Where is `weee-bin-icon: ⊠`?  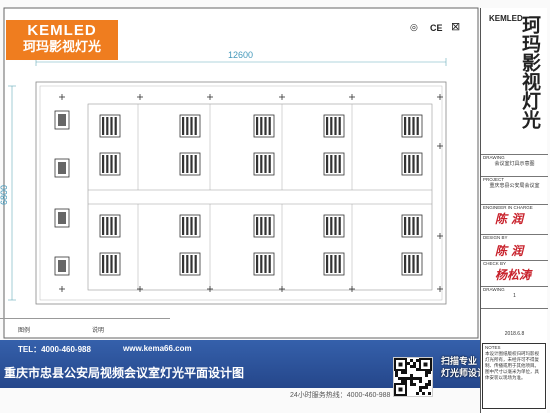
weee-bin-icon: ⊠ is located at coordinates (456, 27).